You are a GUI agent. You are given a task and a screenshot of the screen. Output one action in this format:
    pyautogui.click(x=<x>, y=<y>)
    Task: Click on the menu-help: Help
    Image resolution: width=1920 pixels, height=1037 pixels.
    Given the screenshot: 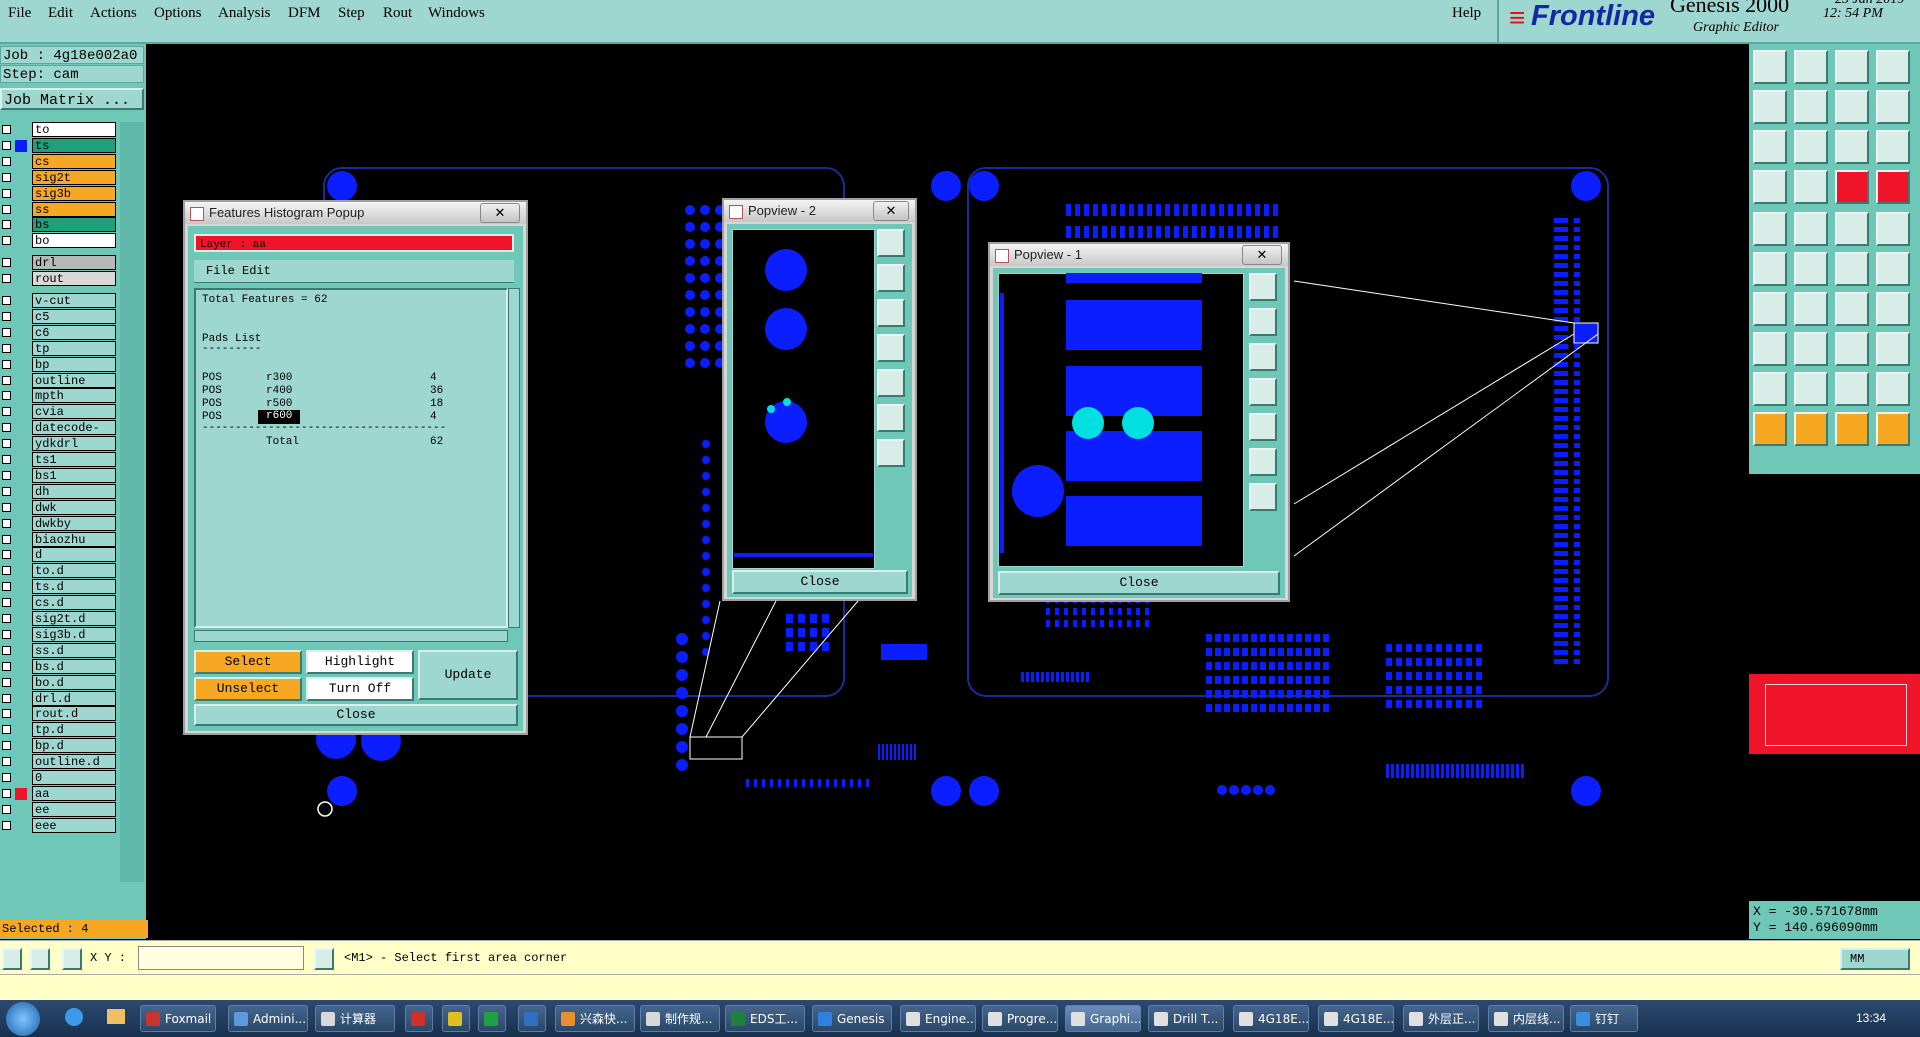 What is the action you would take?
    pyautogui.click(x=1466, y=13)
    